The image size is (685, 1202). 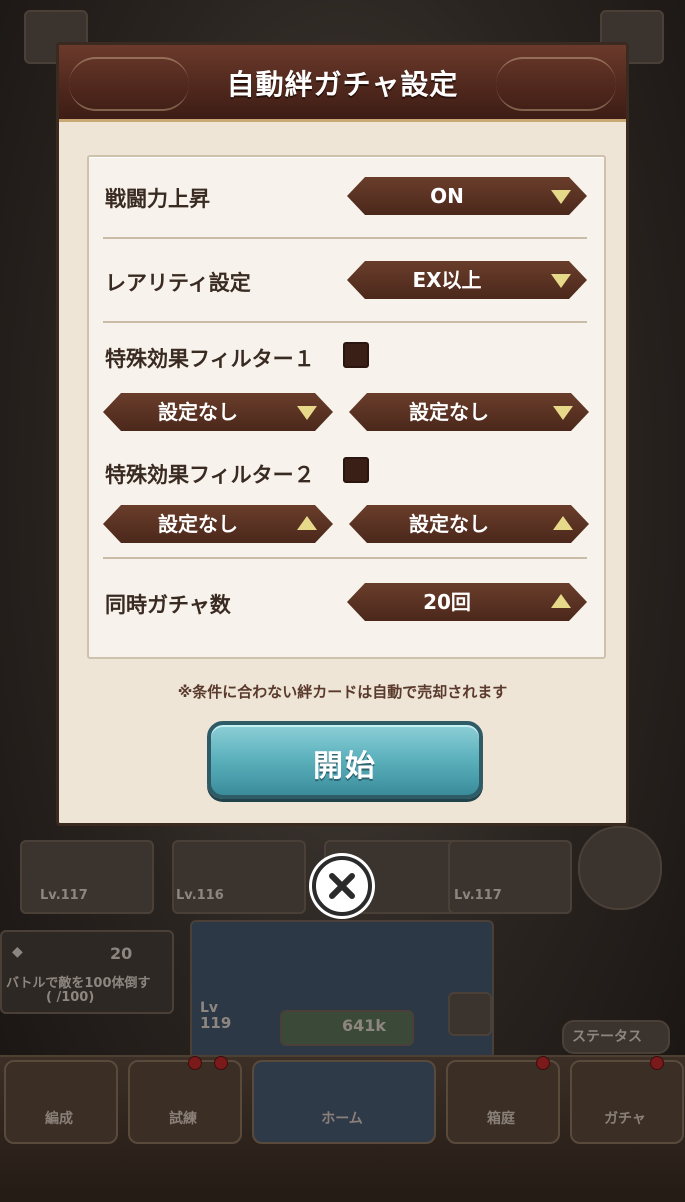 I want to click on start-button: 開始, so click(x=345, y=760).